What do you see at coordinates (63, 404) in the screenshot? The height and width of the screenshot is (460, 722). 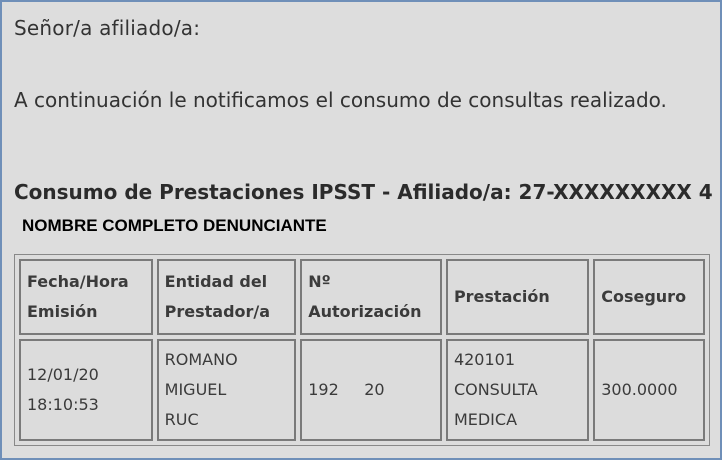 I see `cell-fecha-time: 18:10:53` at bounding box center [63, 404].